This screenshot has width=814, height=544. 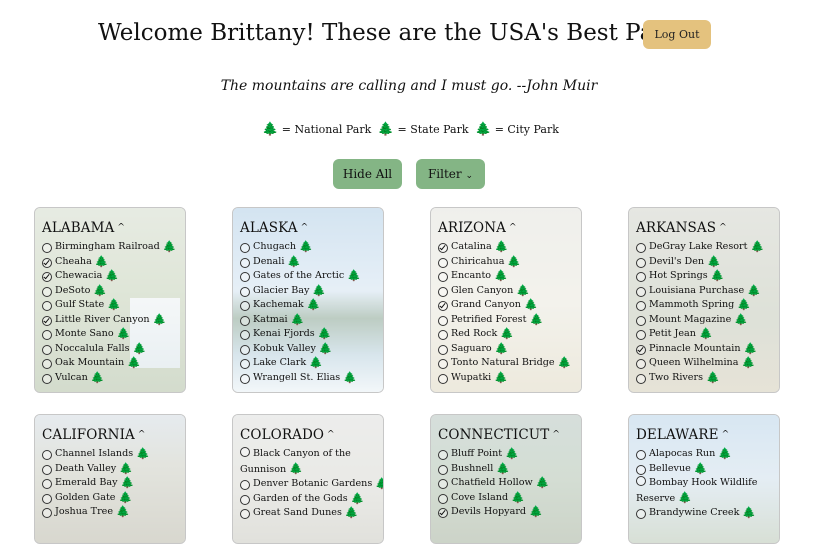 I want to click on state-title: ARKANSAS ^, so click(x=707, y=228).